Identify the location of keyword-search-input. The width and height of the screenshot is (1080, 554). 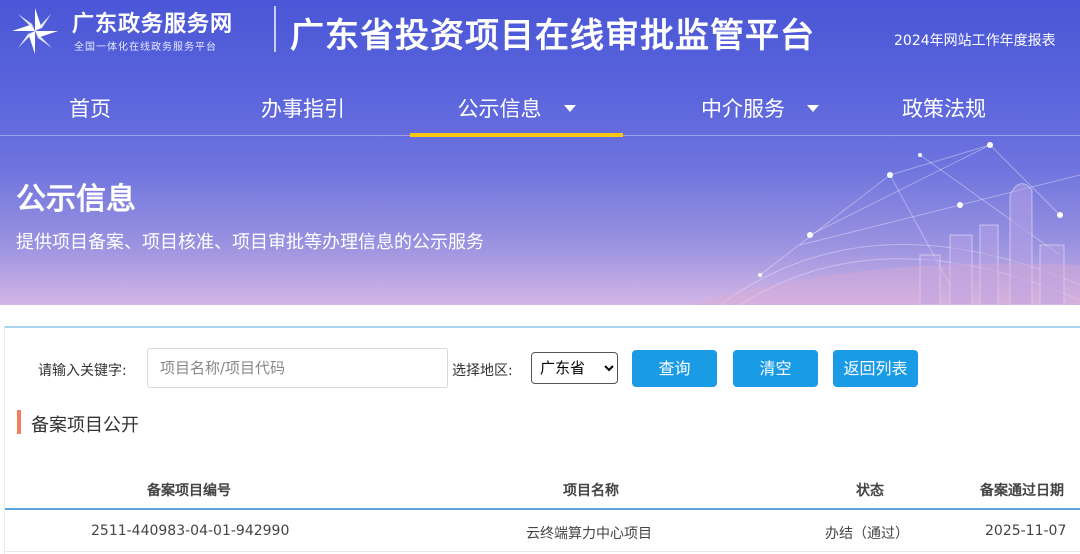
(297, 368).